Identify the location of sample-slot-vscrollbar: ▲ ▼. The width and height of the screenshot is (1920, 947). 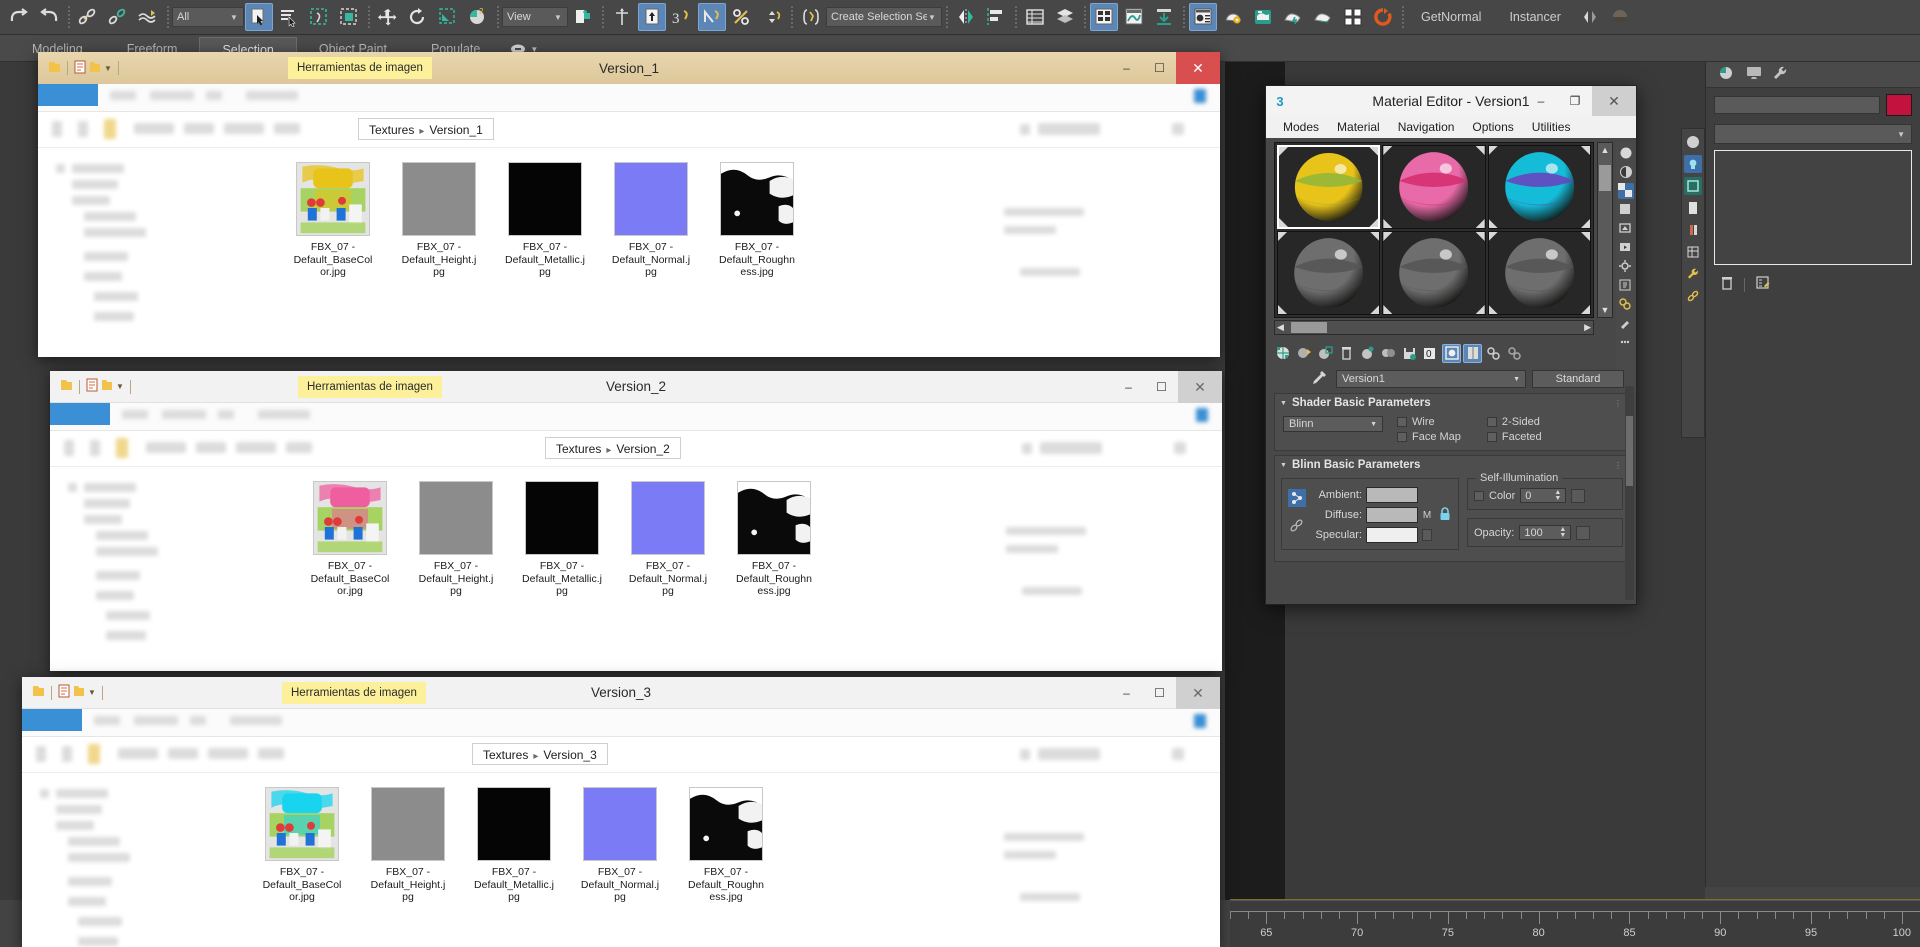
(1605, 230).